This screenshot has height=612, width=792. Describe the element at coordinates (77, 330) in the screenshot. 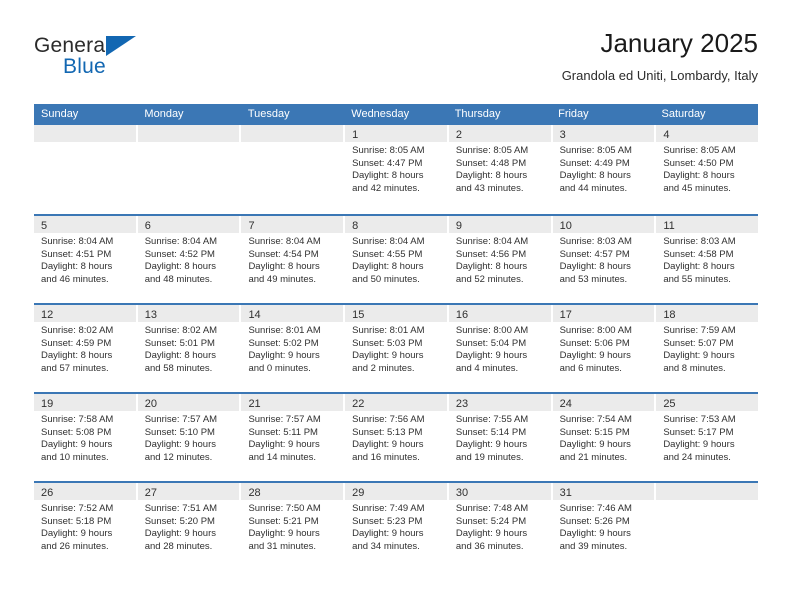

I see `sunrise-text: Sunrise: 8:02 AM` at that location.